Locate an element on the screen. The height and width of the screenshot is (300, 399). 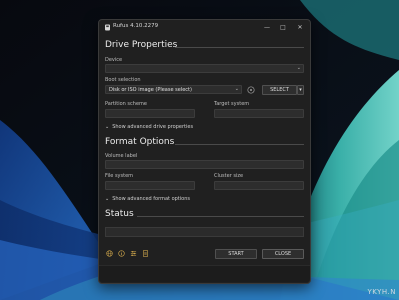
advanced-format-label: Show advanced format options is located at coordinates (151, 199).